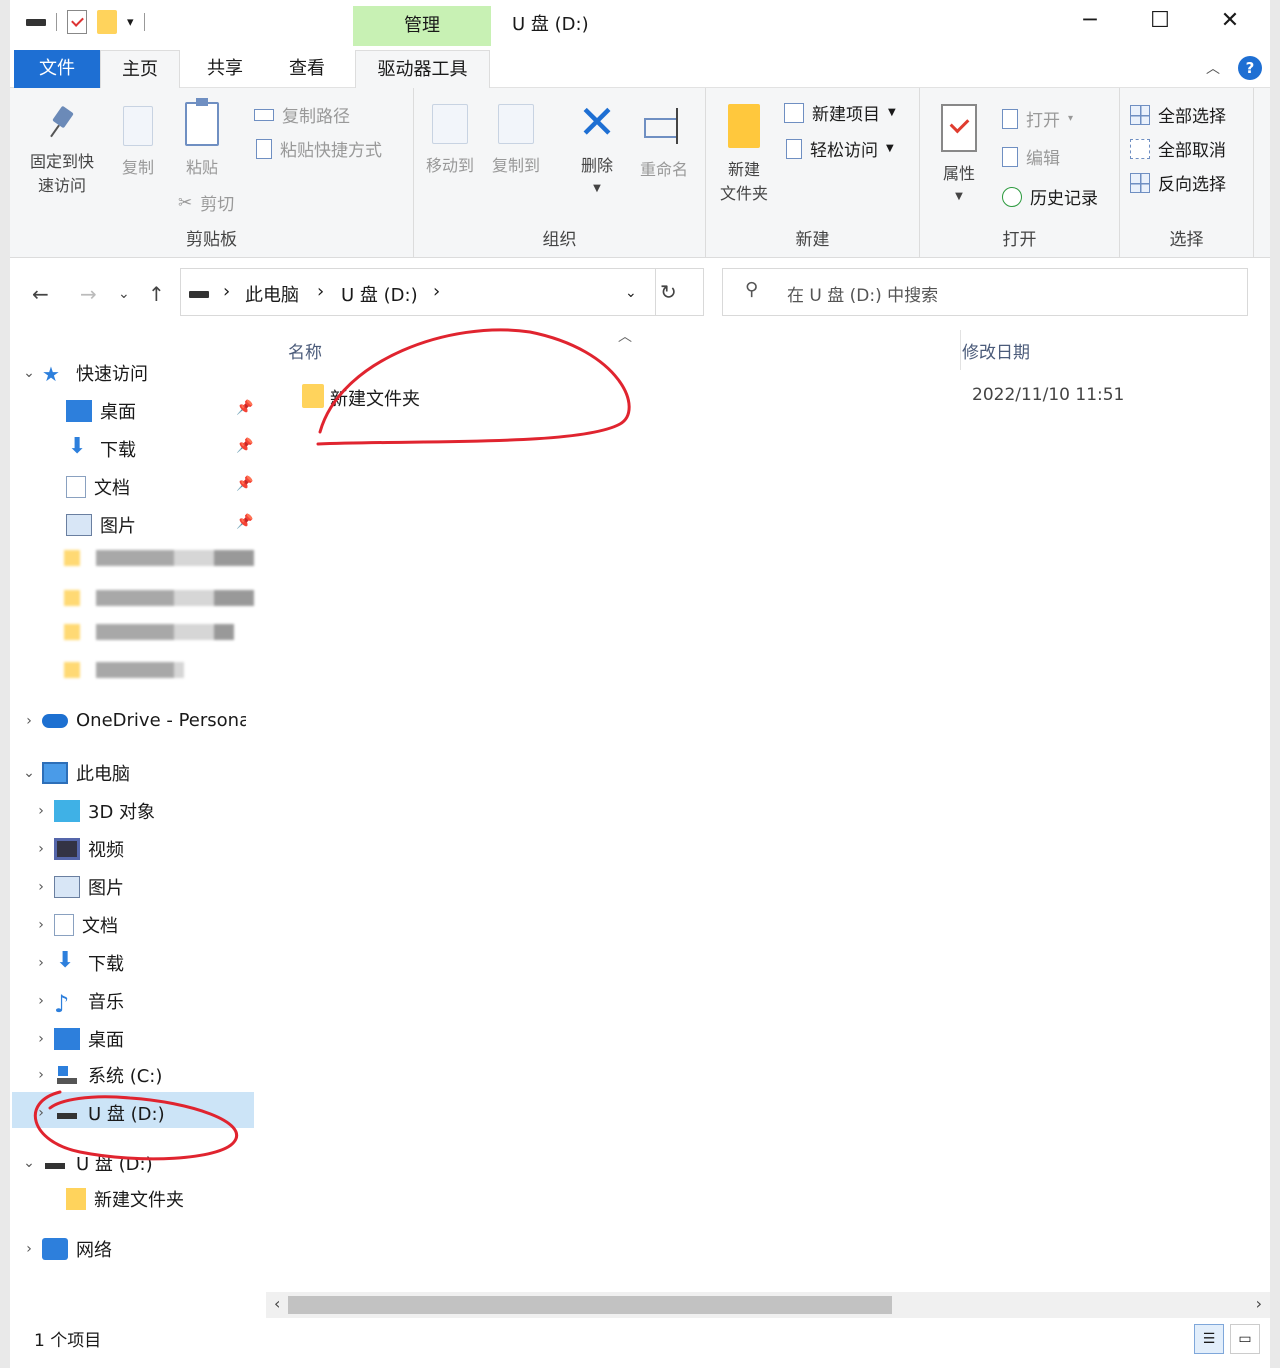 This screenshot has height=1368, width=1280. Describe the element at coordinates (138, 142) in the screenshot. I see `copy-button: 复制` at that location.